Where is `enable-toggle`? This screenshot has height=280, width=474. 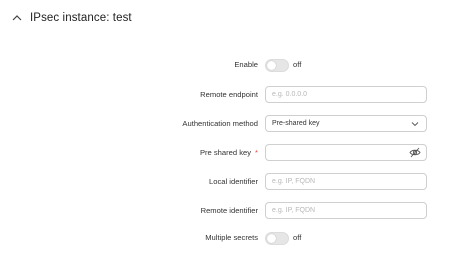 enable-toggle is located at coordinates (277, 65).